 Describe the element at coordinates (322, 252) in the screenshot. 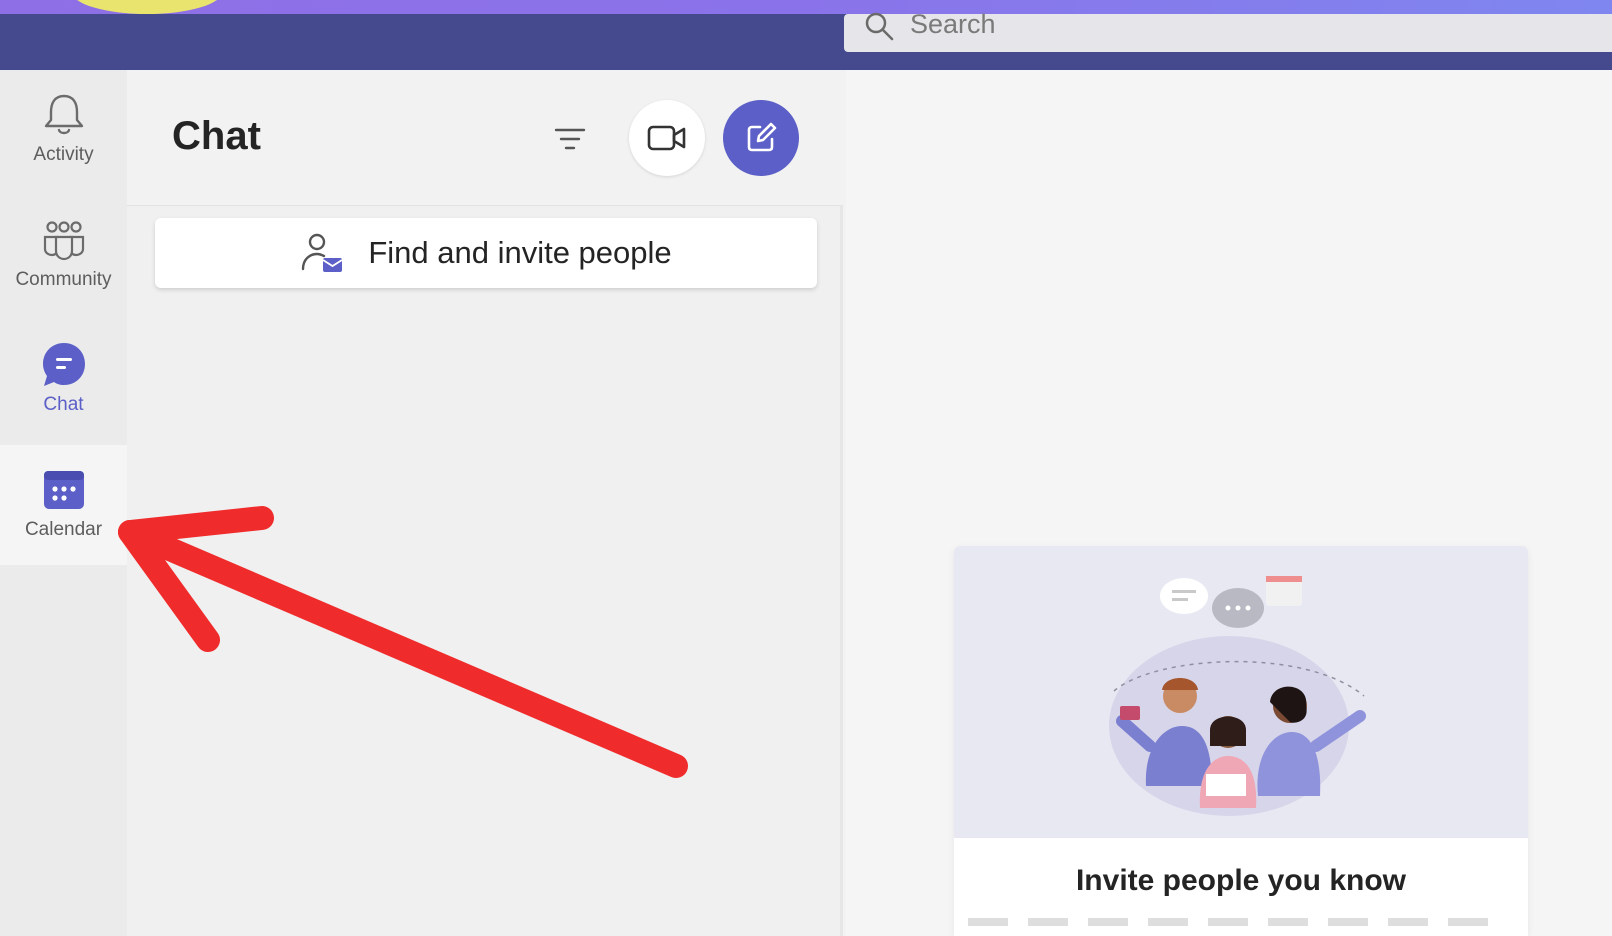

I see `invite-person-icon` at that location.